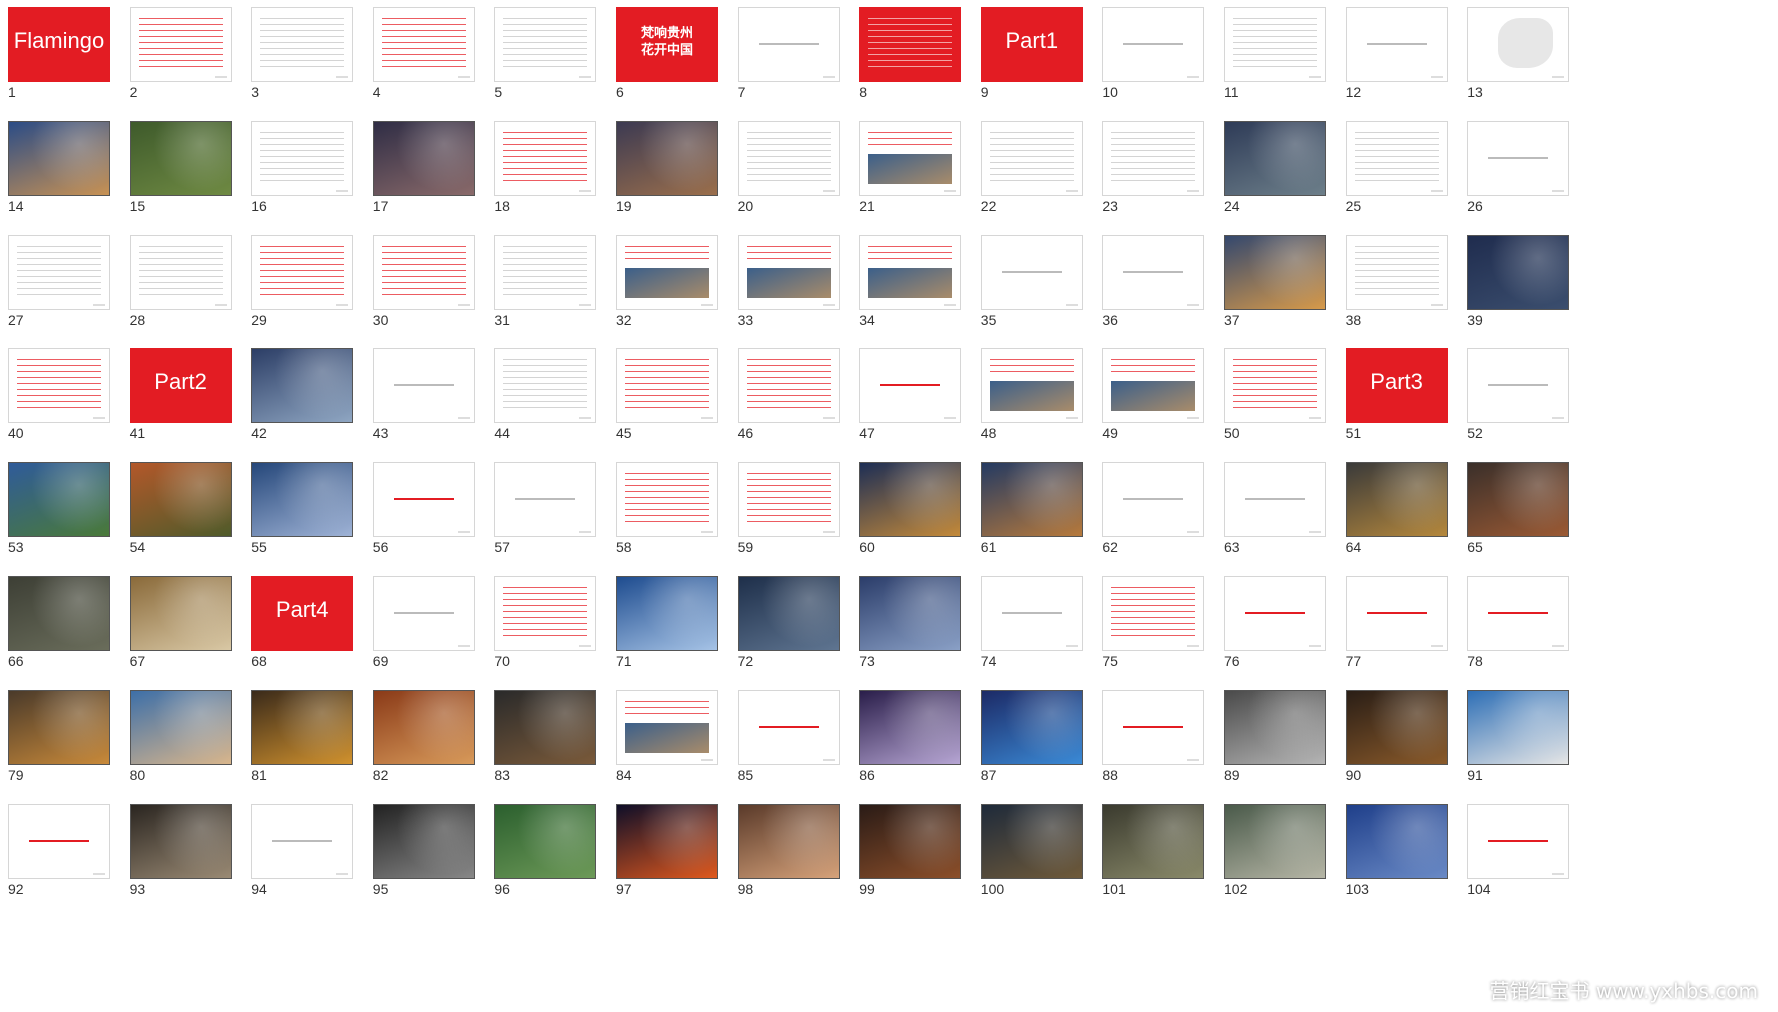 This screenshot has width=1778, height=1012. I want to click on slide-thumbnail-cell: 83, so click(540, 733).